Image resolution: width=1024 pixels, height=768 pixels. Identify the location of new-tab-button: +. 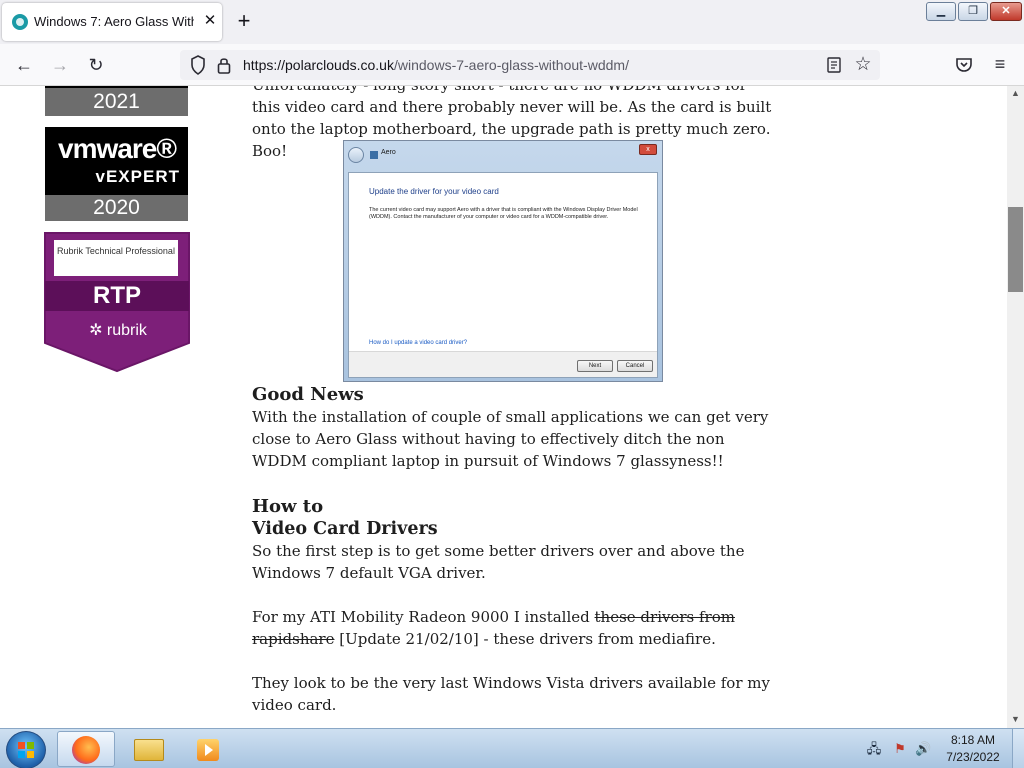
(244, 22).